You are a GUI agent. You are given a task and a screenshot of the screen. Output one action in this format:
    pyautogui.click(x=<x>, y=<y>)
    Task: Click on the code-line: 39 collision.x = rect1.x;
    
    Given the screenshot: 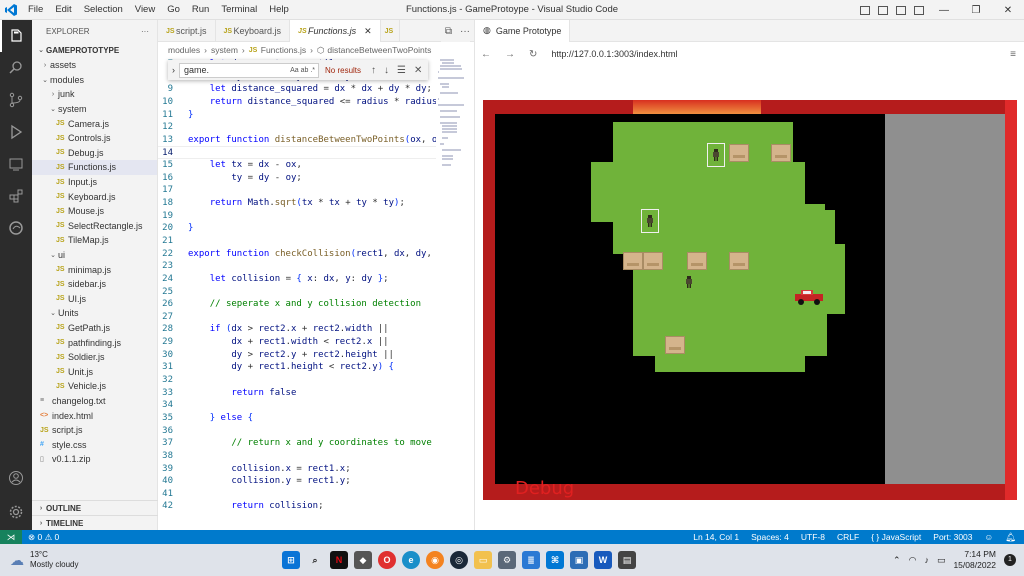 What is the action you would take?
    pyautogui.click(x=297, y=469)
    